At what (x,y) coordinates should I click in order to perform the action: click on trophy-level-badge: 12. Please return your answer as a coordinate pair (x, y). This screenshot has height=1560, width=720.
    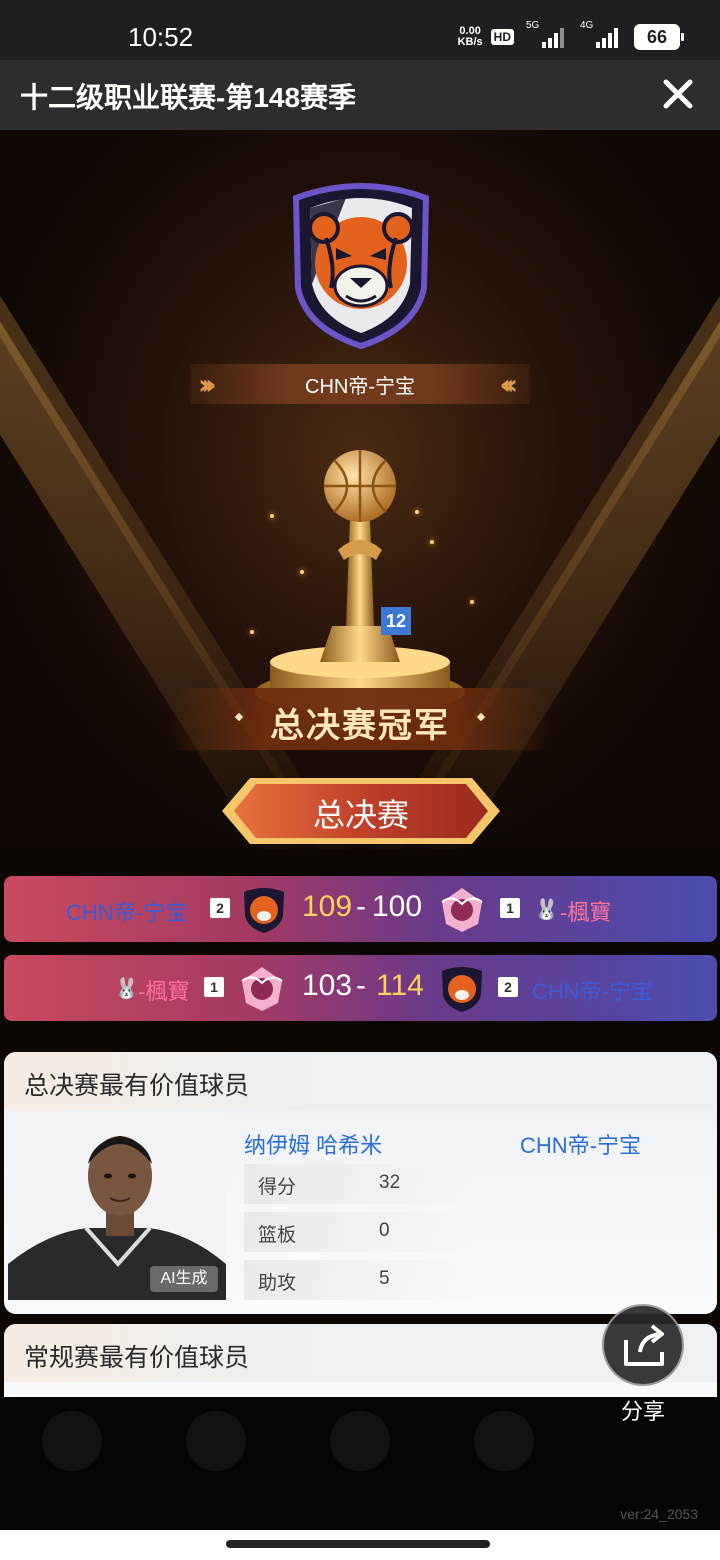
    Looking at the image, I should click on (396, 621).